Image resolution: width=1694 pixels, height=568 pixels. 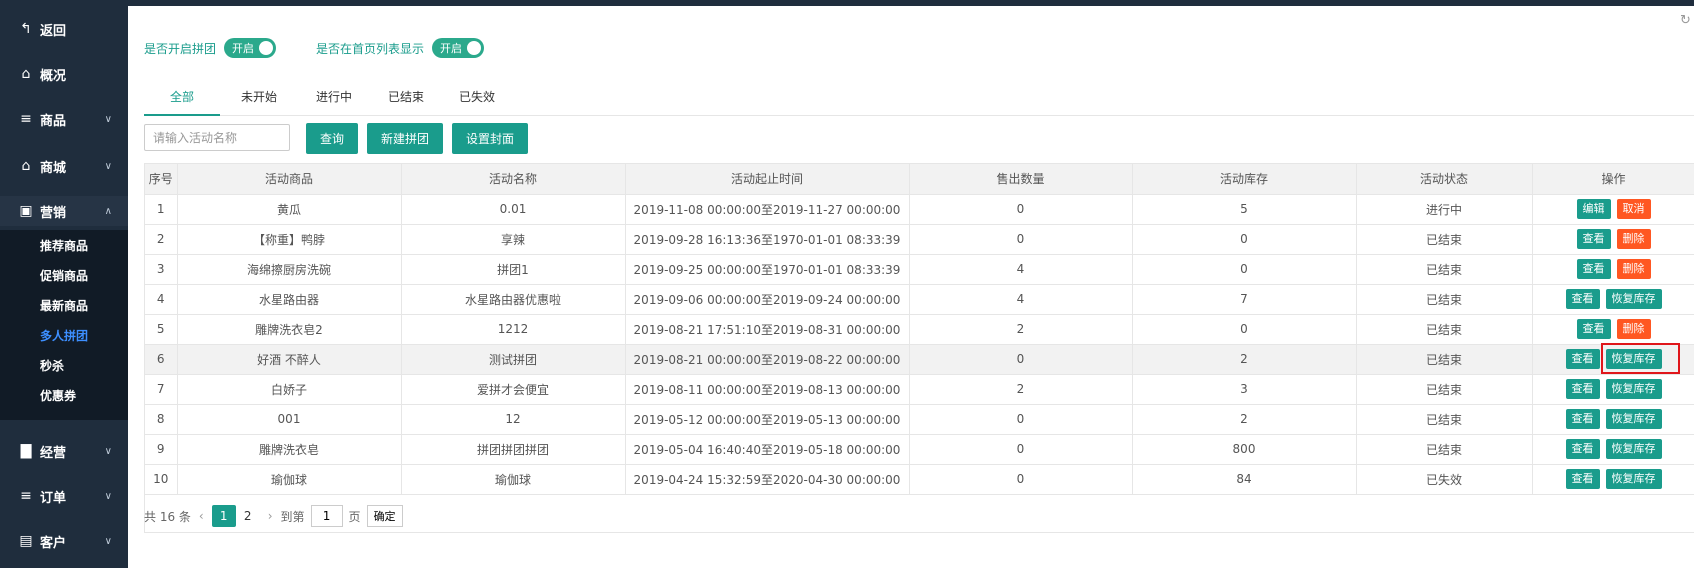 What do you see at coordinates (223, 516) in the screenshot?
I see `page-number-1: 1` at bounding box center [223, 516].